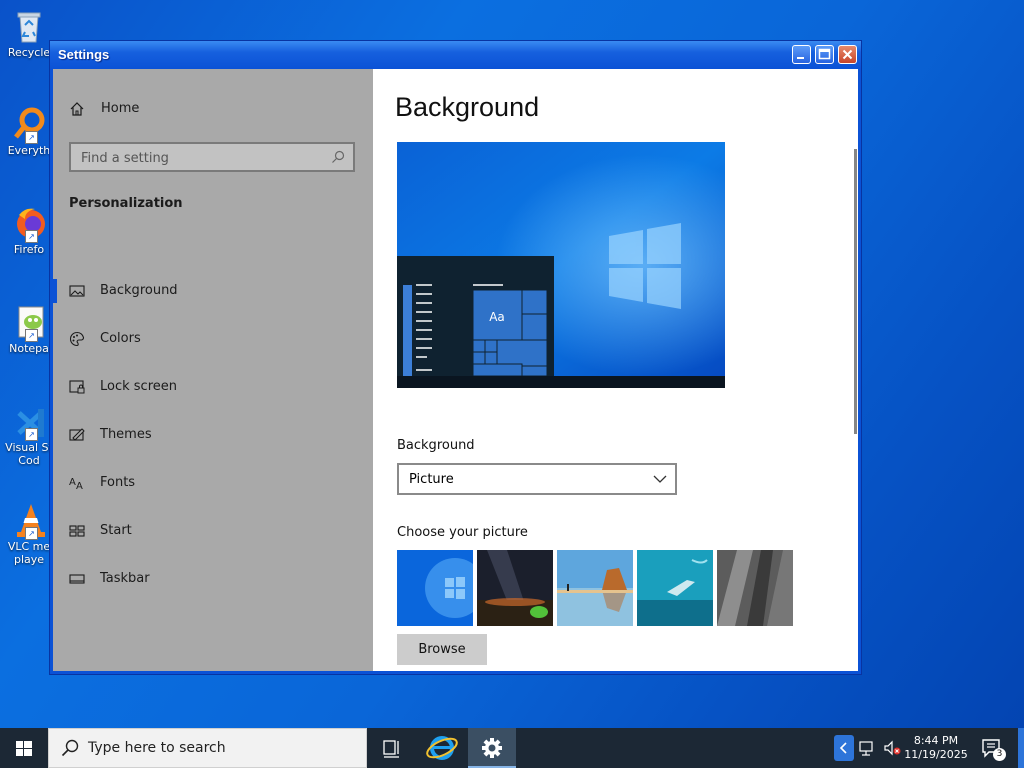  I want to click on network-icon, so click(866, 748).